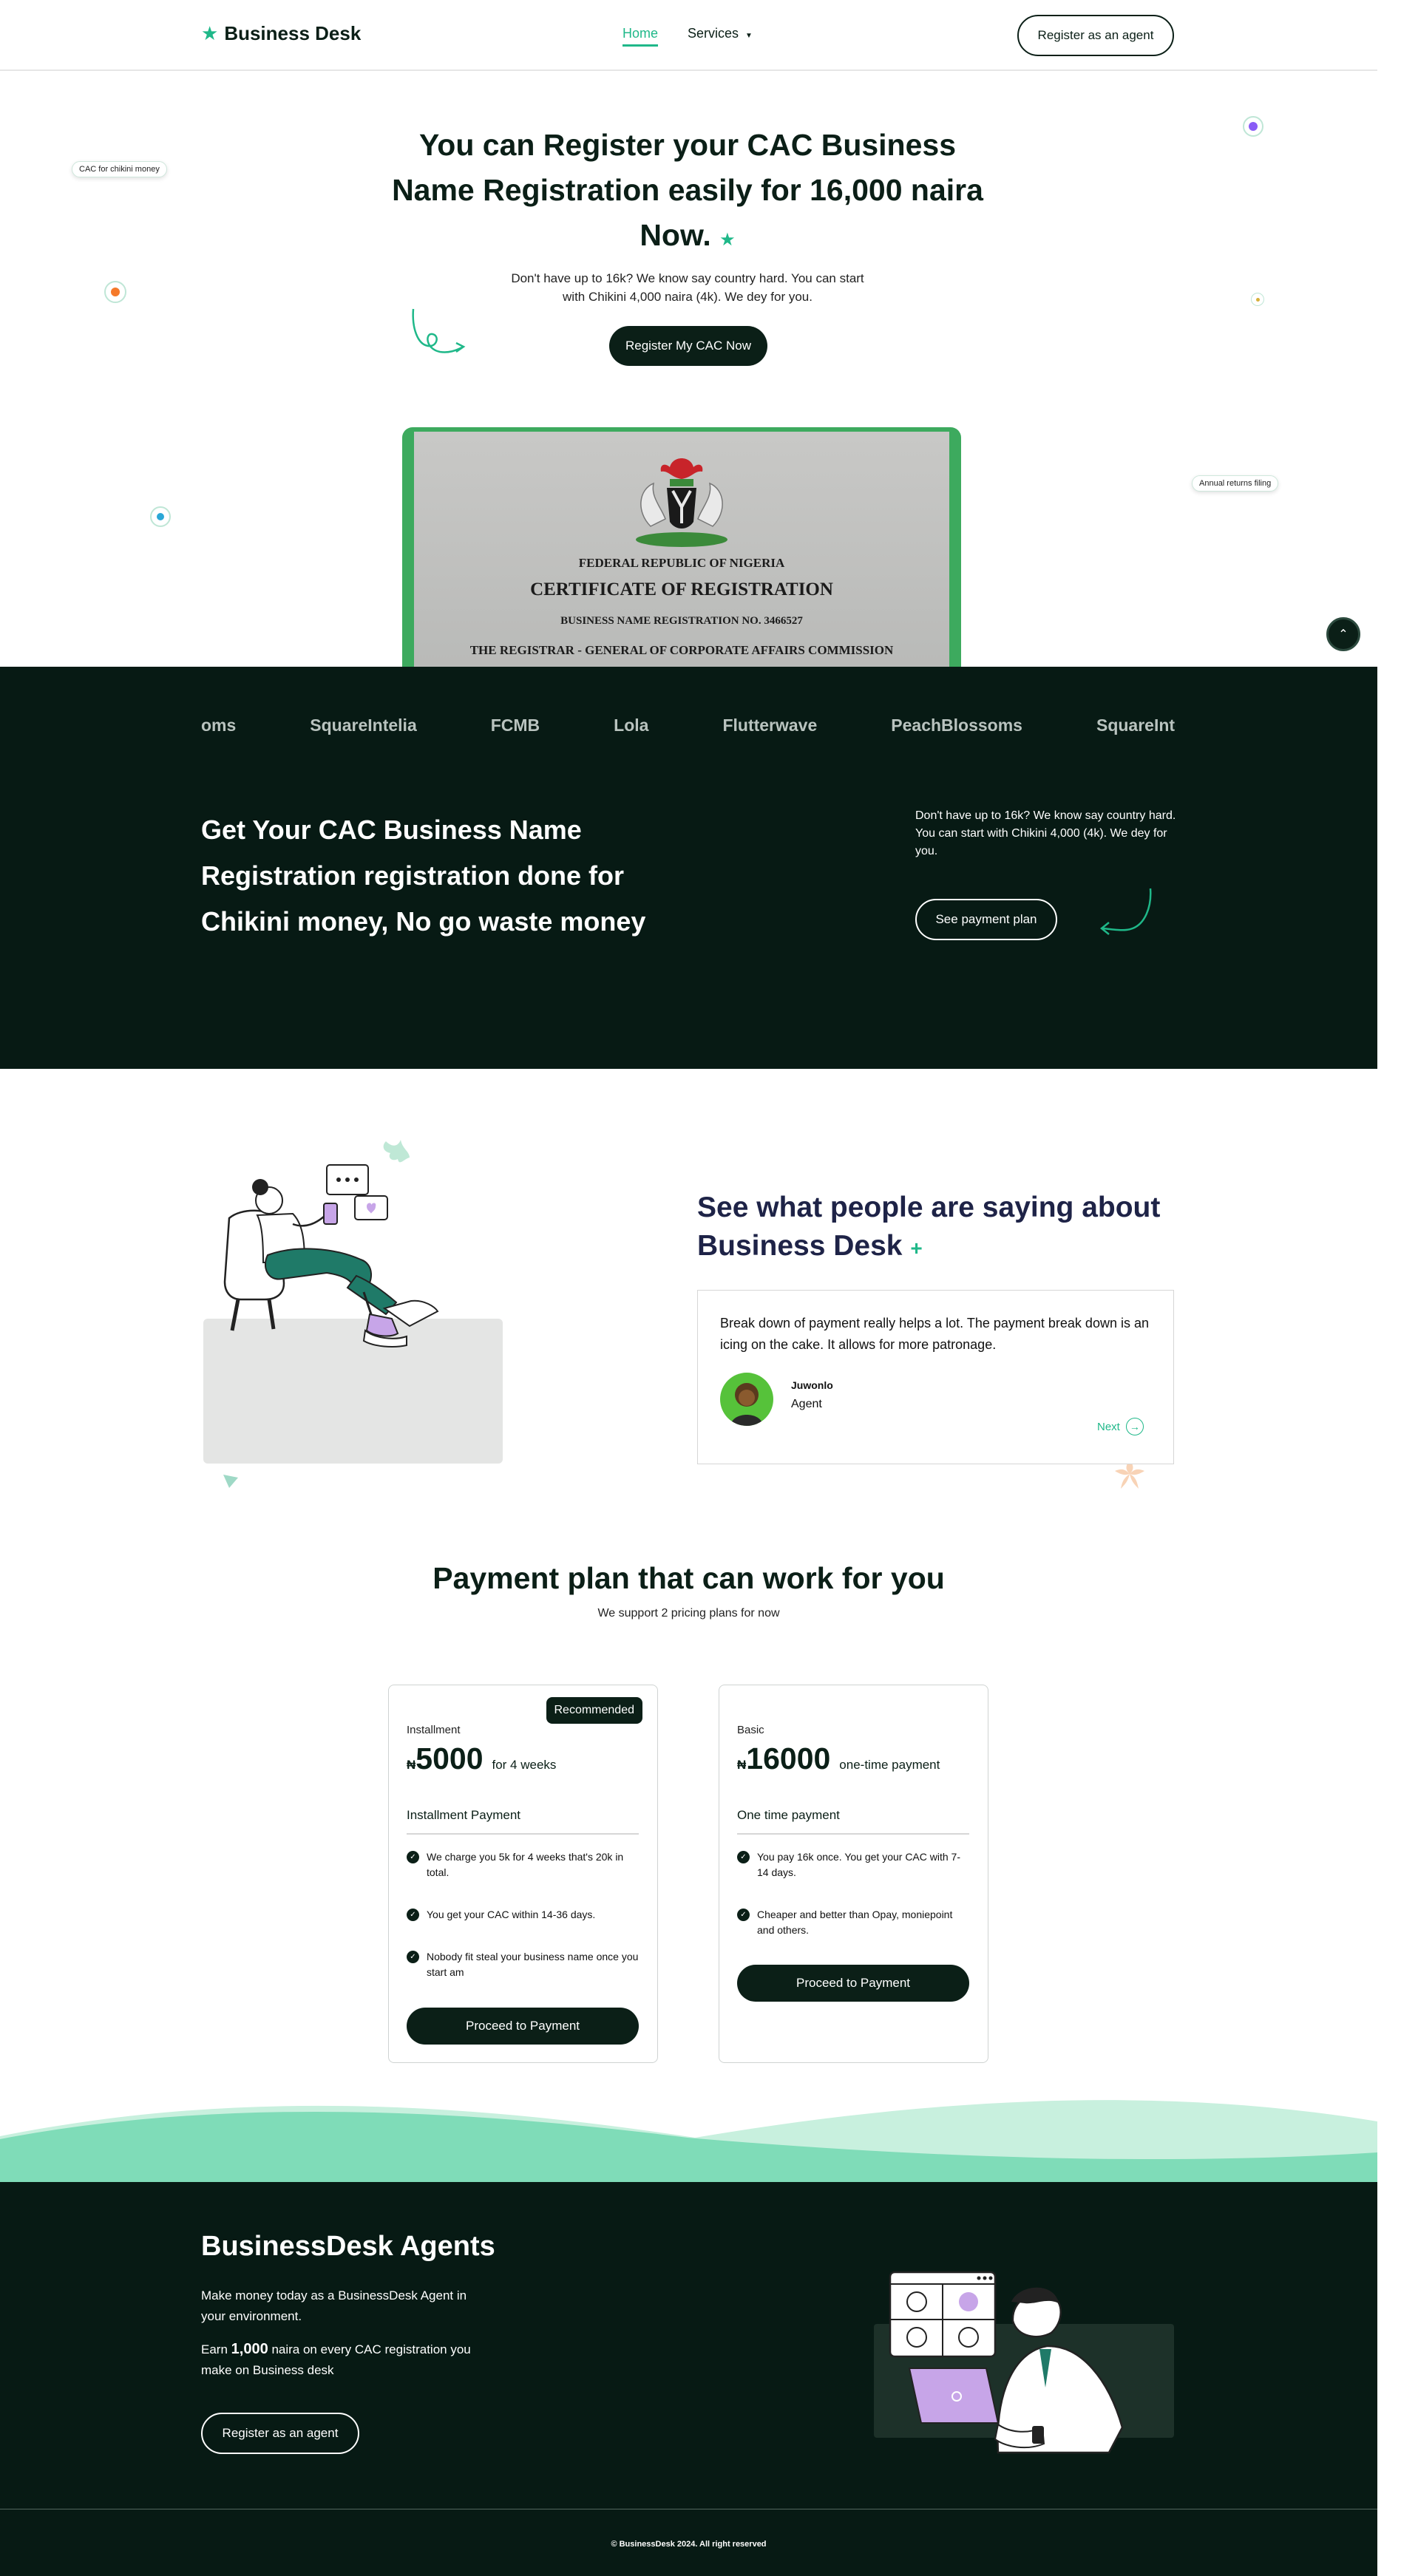 This screenshot has width=1401, height=2576. I want to click on plan-price: ₦ 5000 for 4 weeks, so click(481, 1758).